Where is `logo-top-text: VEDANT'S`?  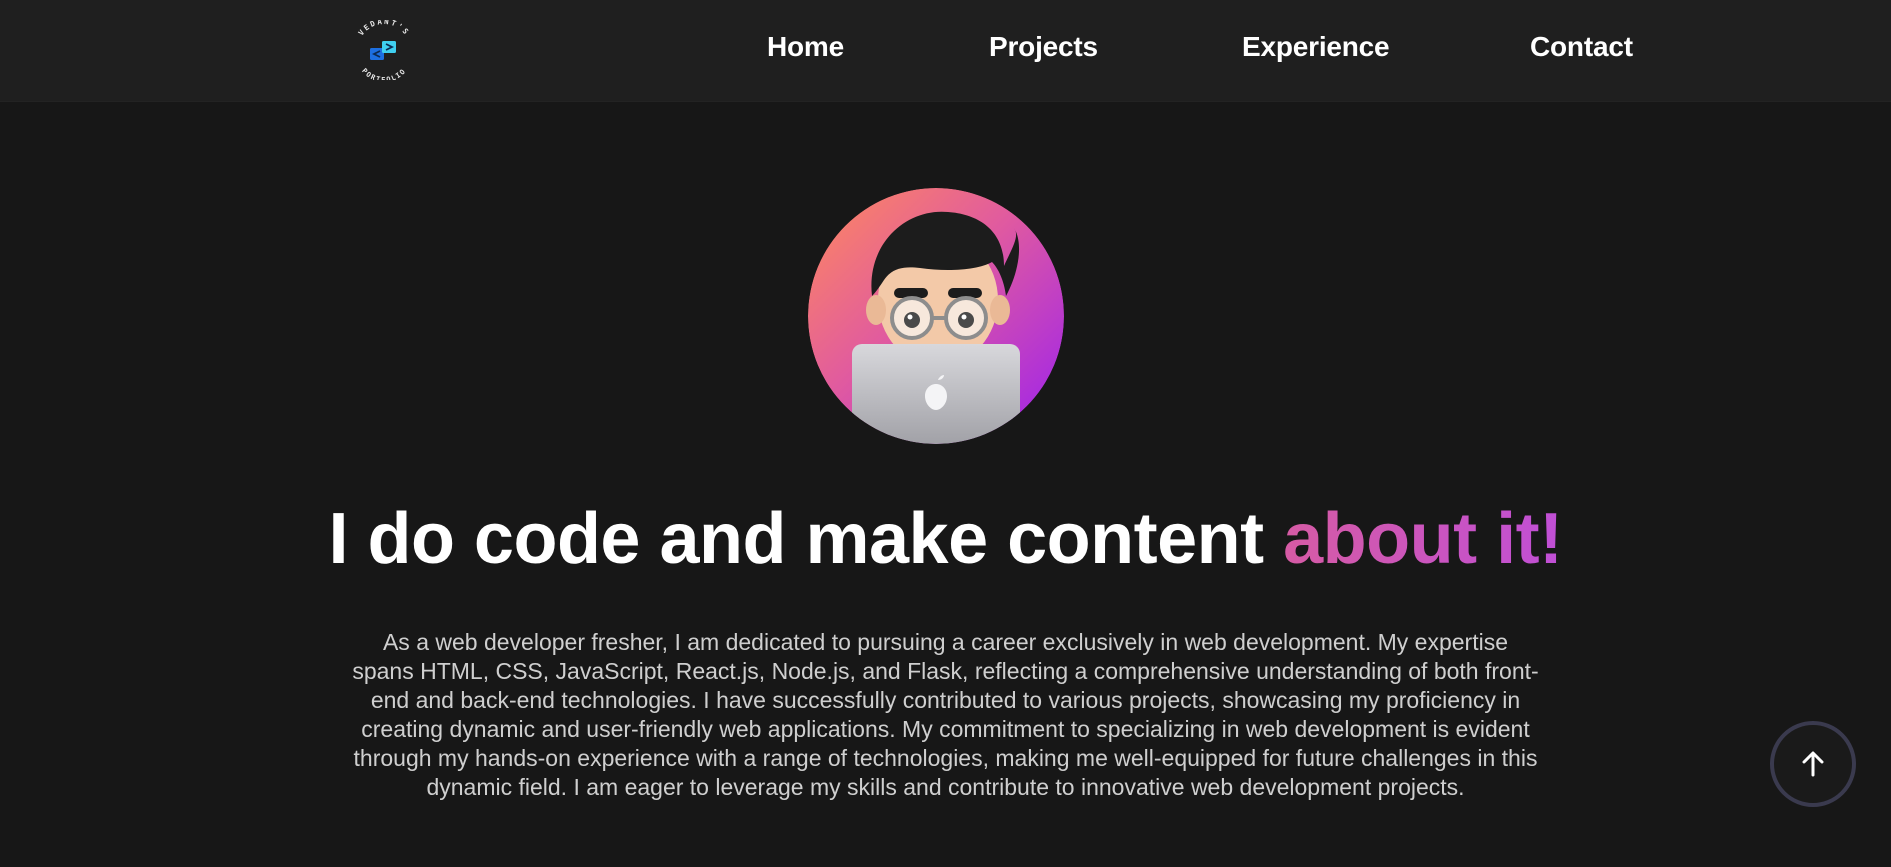
logo-top-text: VEDANT'S is located at coordinates (382, 27).